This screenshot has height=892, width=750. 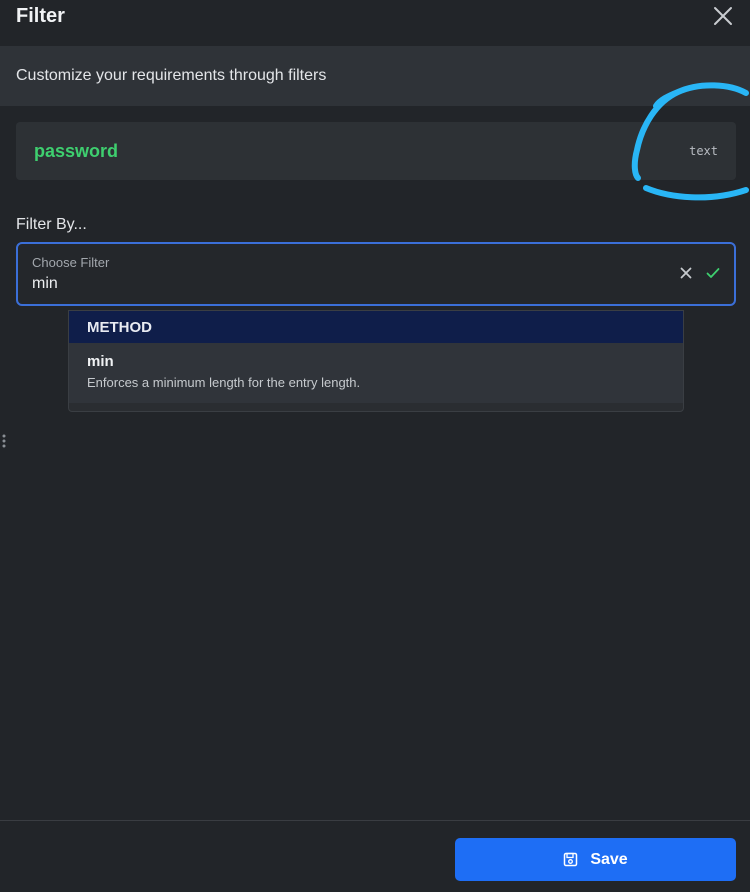 I want to click on clear-icon, so click(x=686, y=273).